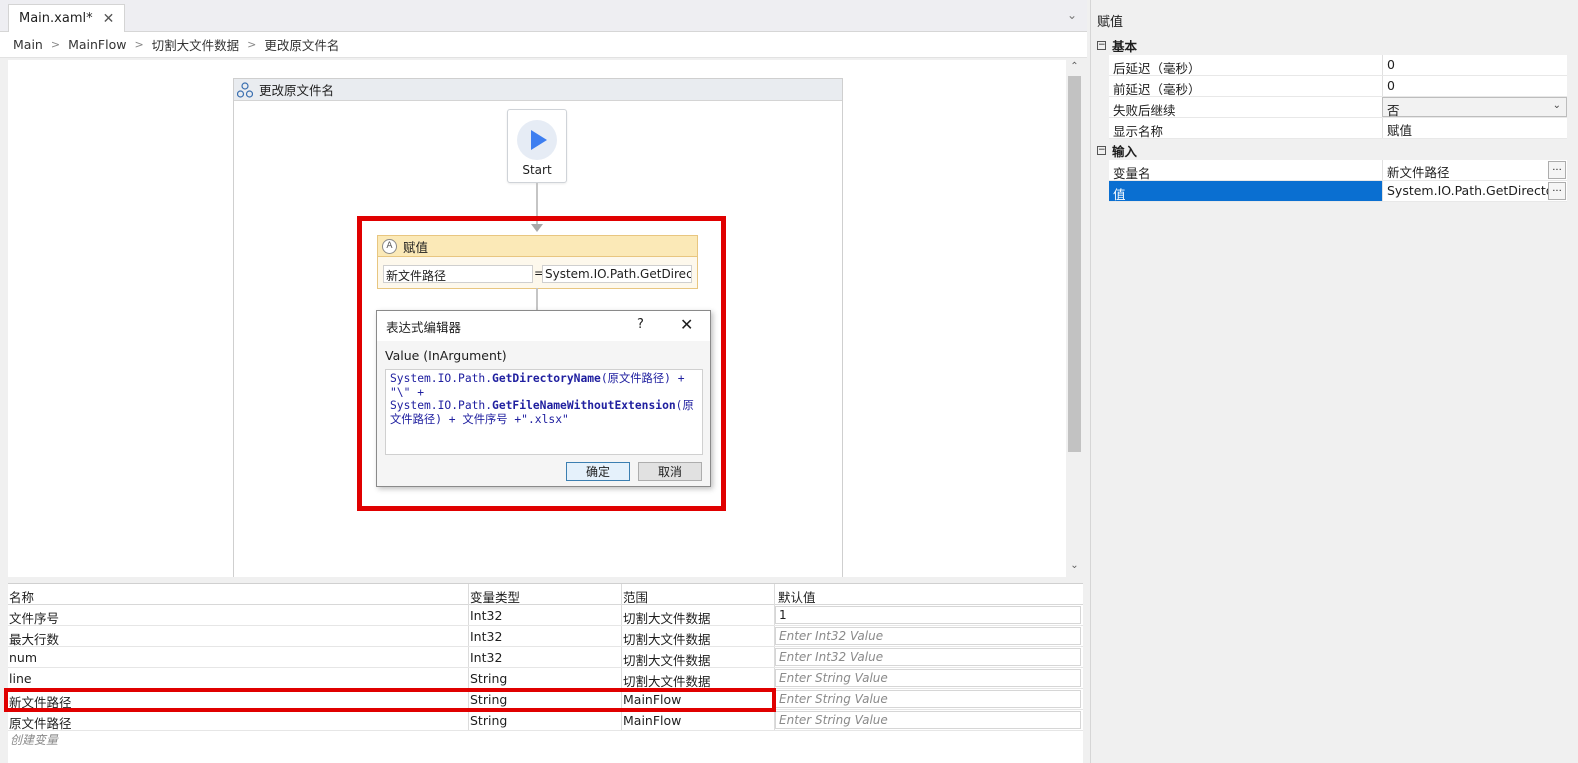  What do you see at coordinates (28, 44) in the screenshot?
I see `breadcrumb-item-main: Main` at bounding box center [28, 44].